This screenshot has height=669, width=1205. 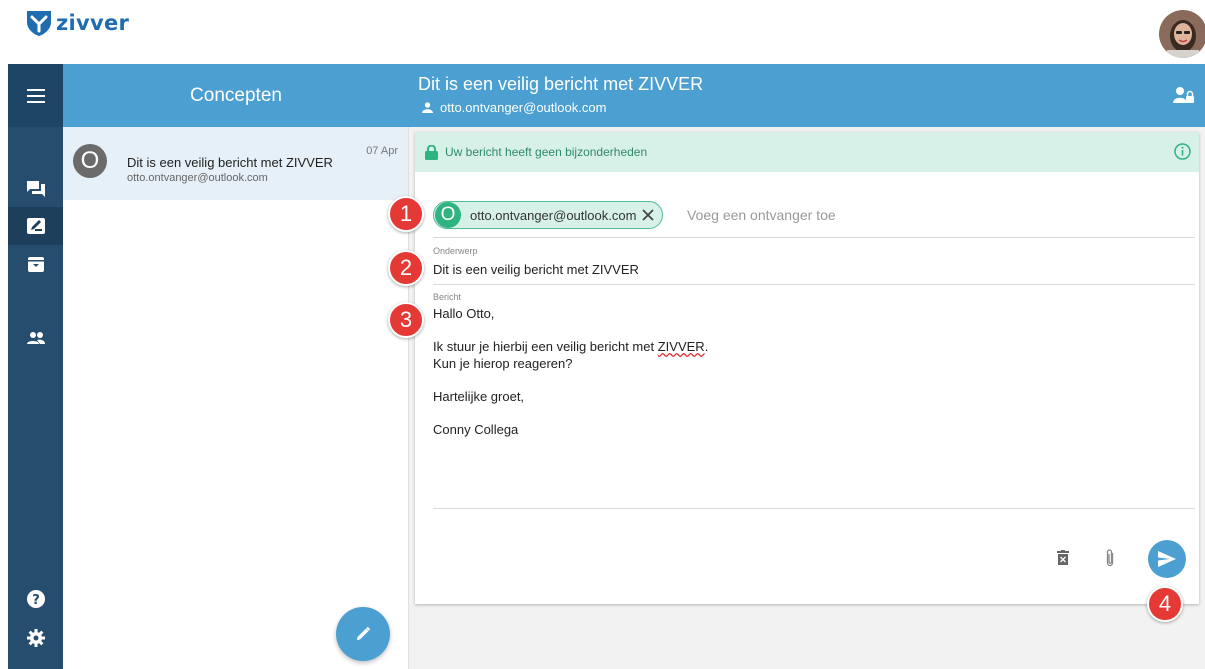 What do you see at coordinates (503, 363) in the screenshot?
I see `body-line: Kun je hierop reageren?` at bounding box center [503, 363].